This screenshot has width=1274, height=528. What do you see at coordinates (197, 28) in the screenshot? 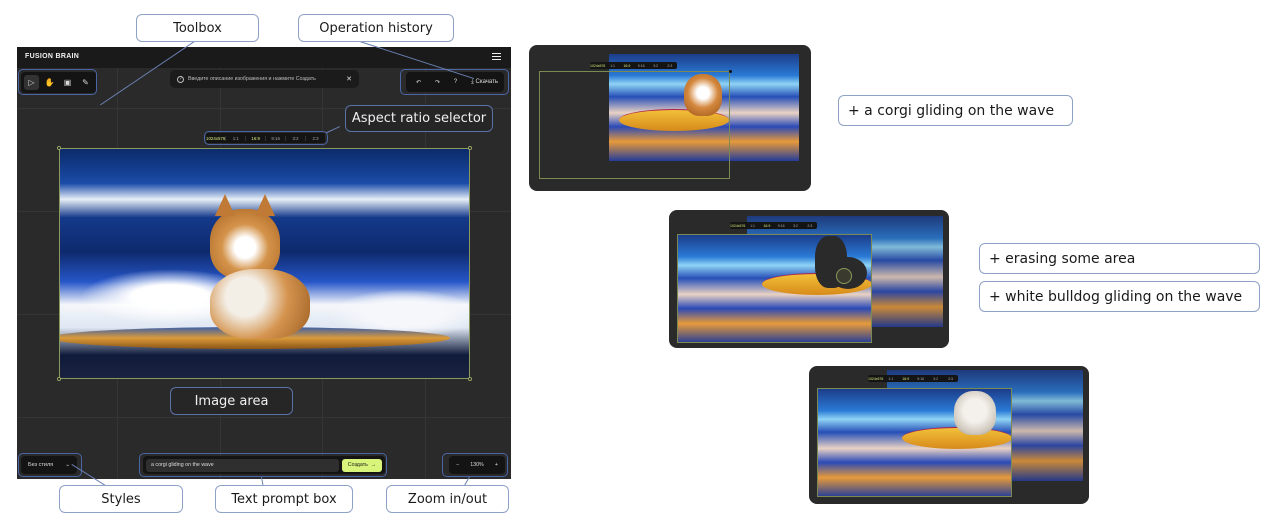
I see `callout-toolbox: Toolbox` at bounding box center [197, 28].